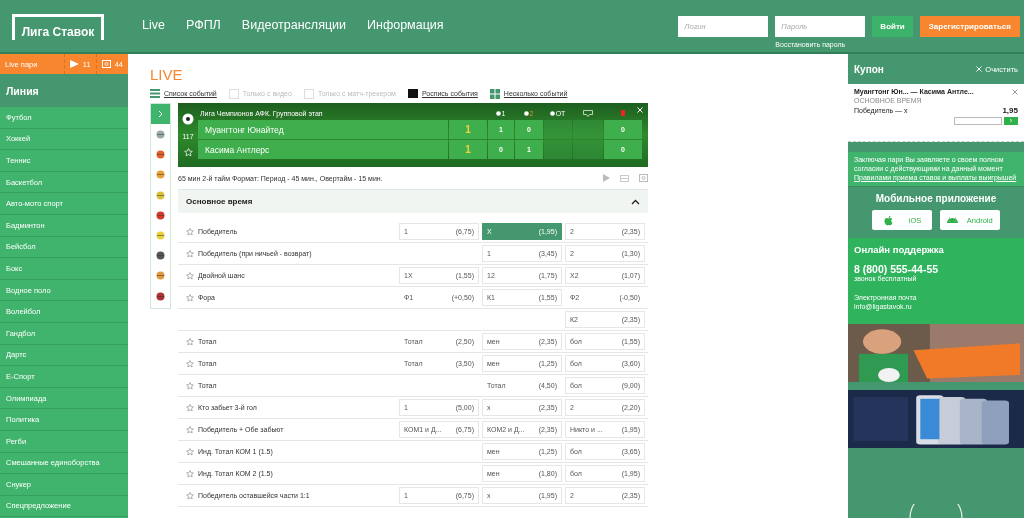  Describe the element at coordinates (167, 75) in the screenshot. I see `page-title: LIVE` at that location.